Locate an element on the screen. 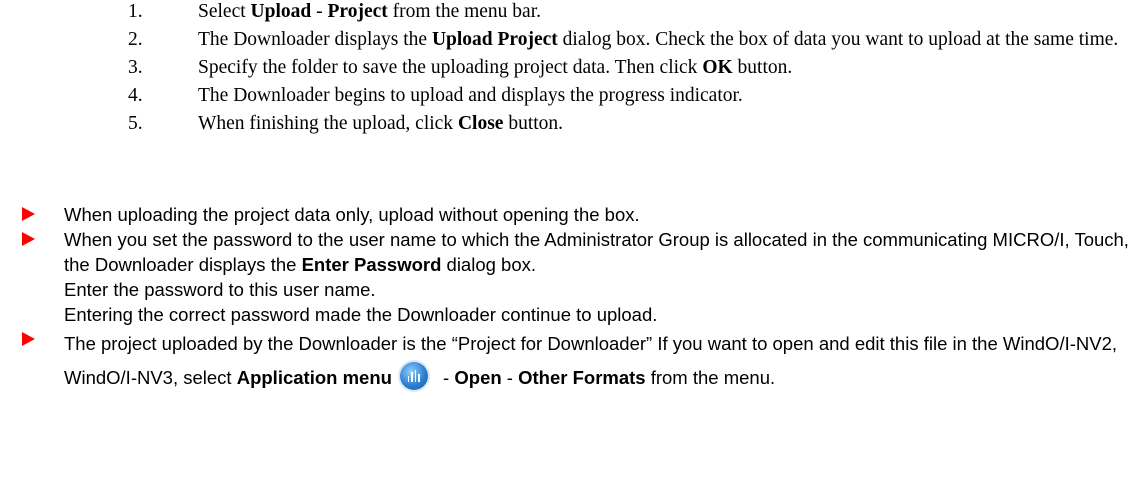 Image resolution: width=1144 pixels, height=502 pixels. step-number: 2. is located at coordinates (135, 39).